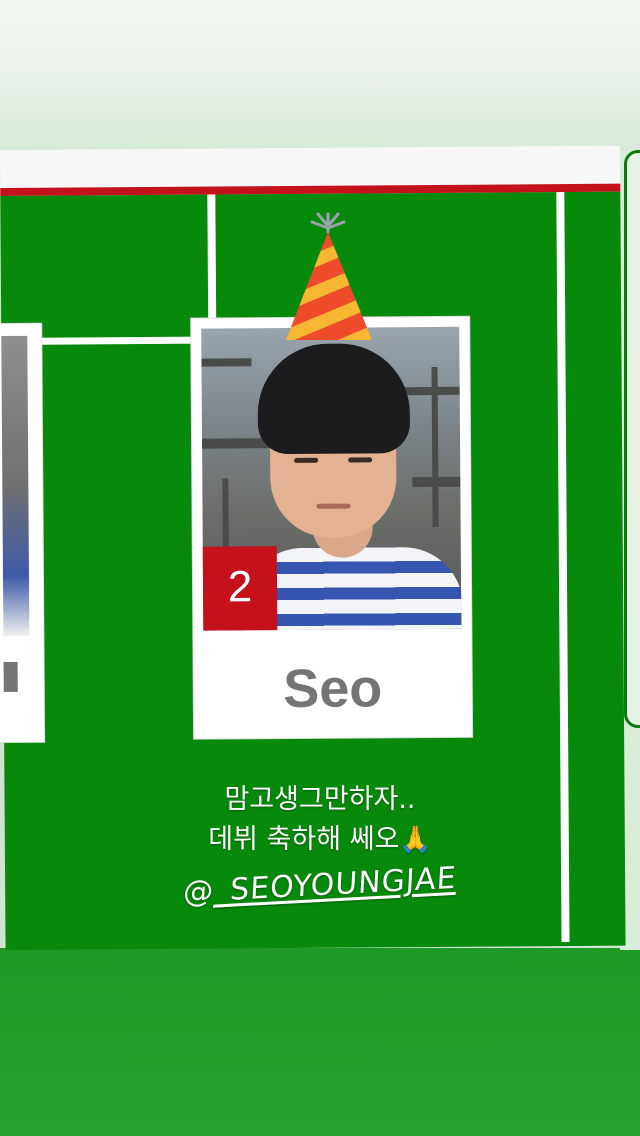 The width and height of the screenshot is (640, 1136). I want to click on player-photo-left, so click(15, 485).